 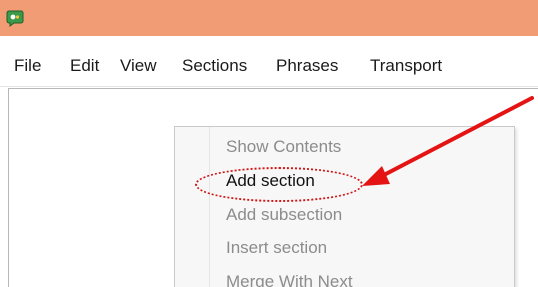 I want to click on menu-file: File, so click(x=27, y=66).